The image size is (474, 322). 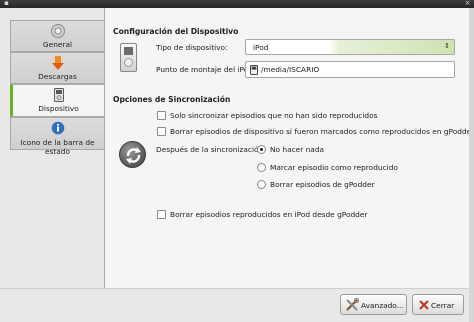 I want to click on tab-device: Dispositivo, so click(x=57, y=100).